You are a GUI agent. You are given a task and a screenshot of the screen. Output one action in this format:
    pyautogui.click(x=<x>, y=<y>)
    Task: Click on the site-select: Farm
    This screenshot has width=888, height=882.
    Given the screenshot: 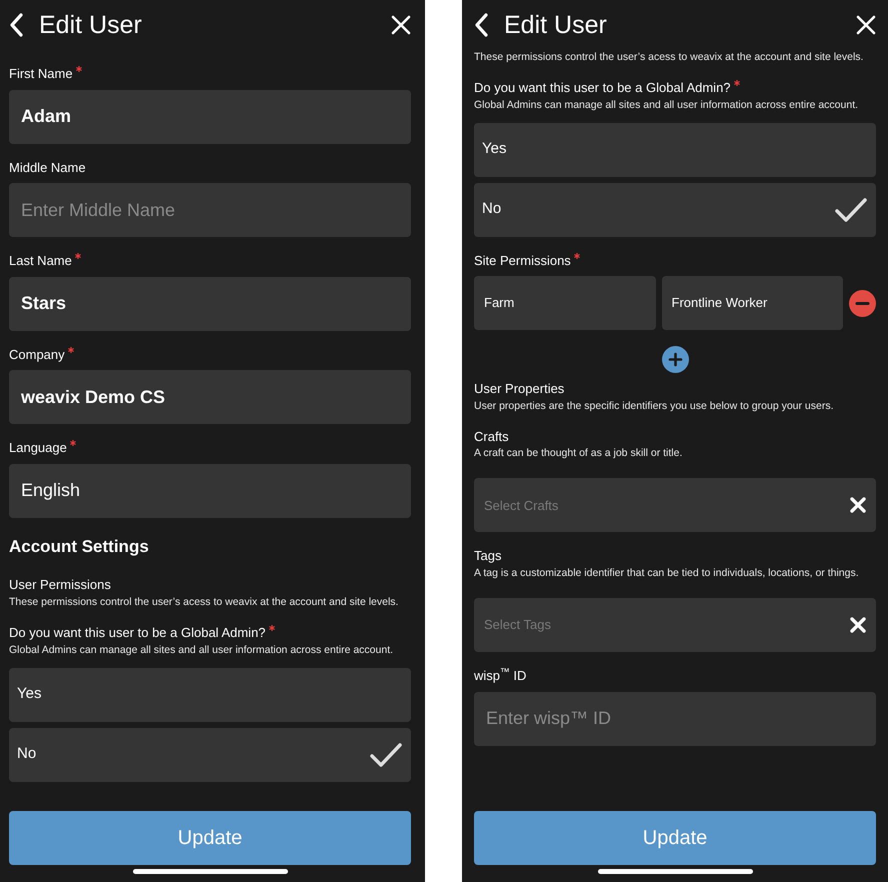 What is the action you would take?
    pyautogui.click(x=565, y=303)
    